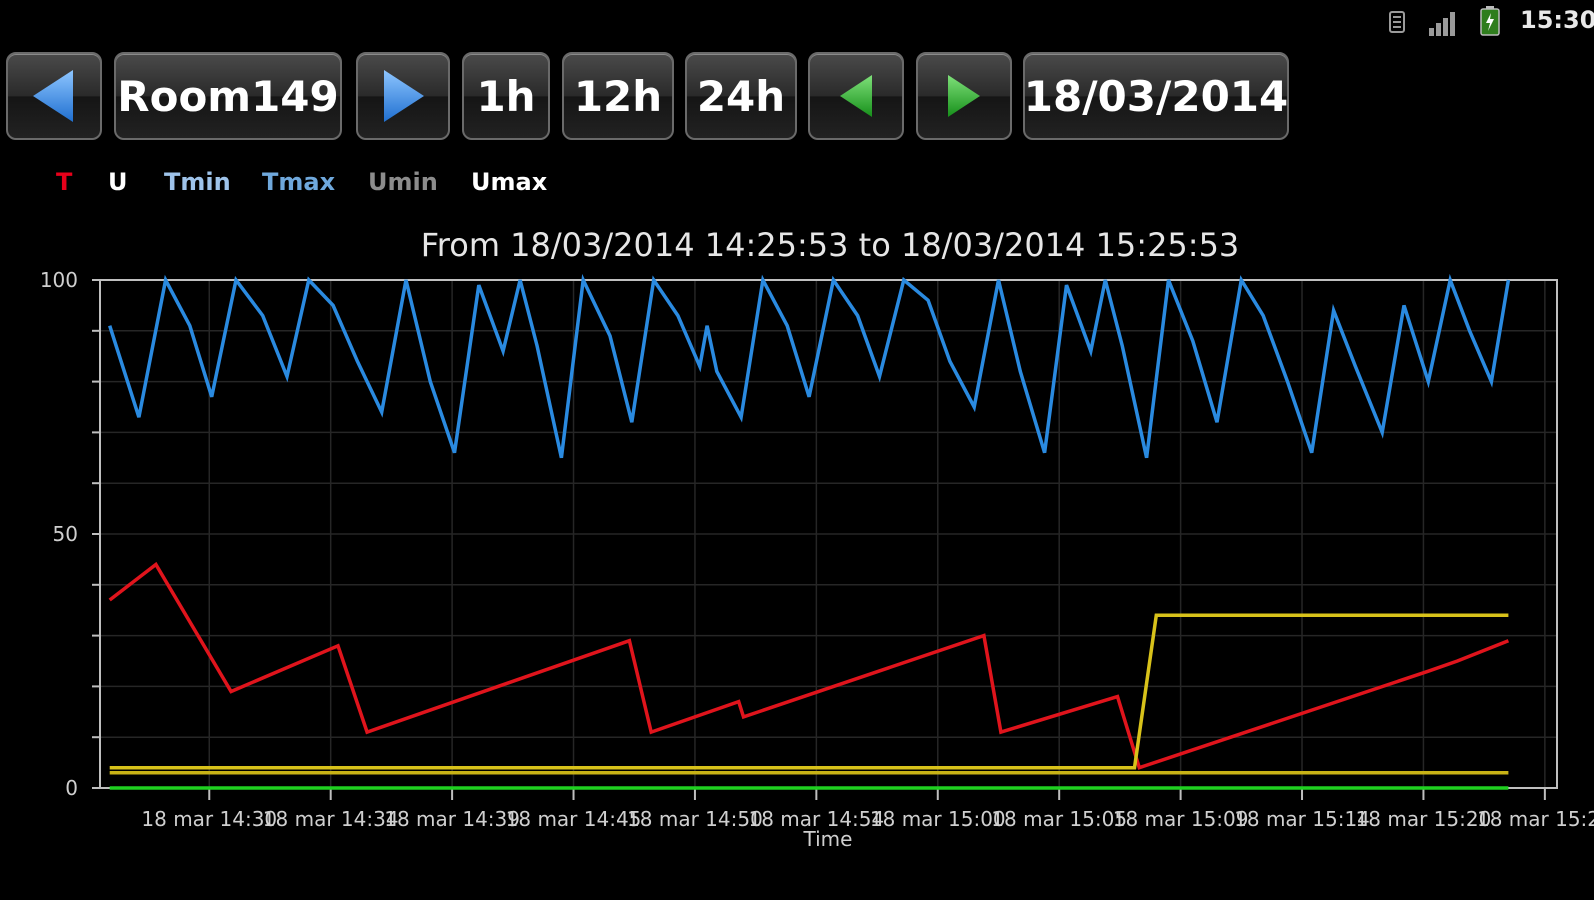  What do you see at coordinates (741, 96) in the screenshot?
I see `range-24h-button: 24h` at bounding box center [741, 96].